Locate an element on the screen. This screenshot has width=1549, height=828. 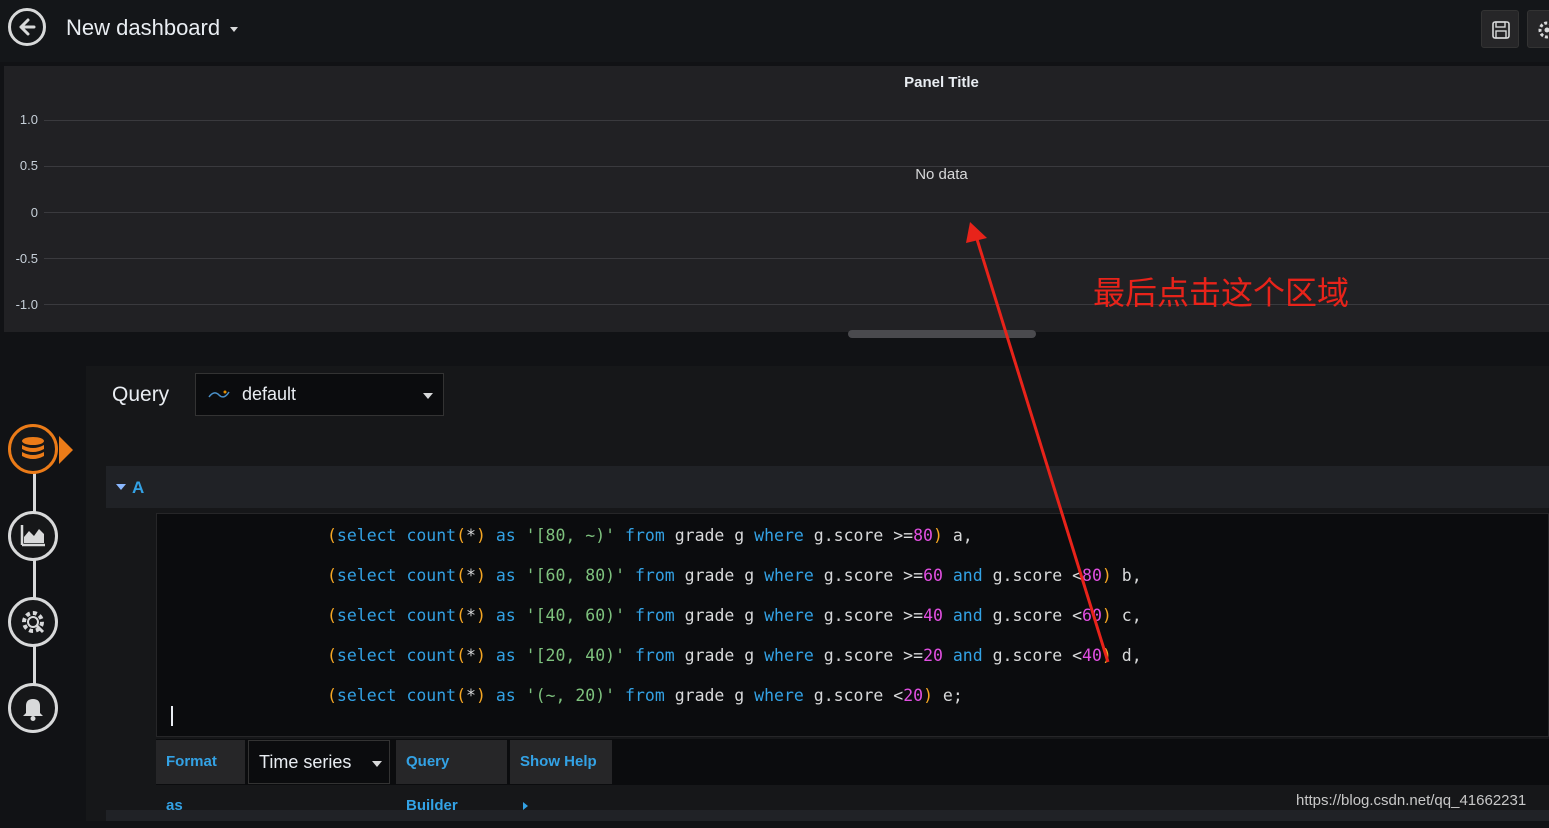
panel-resize-handle is located at coordinates (942, 334).